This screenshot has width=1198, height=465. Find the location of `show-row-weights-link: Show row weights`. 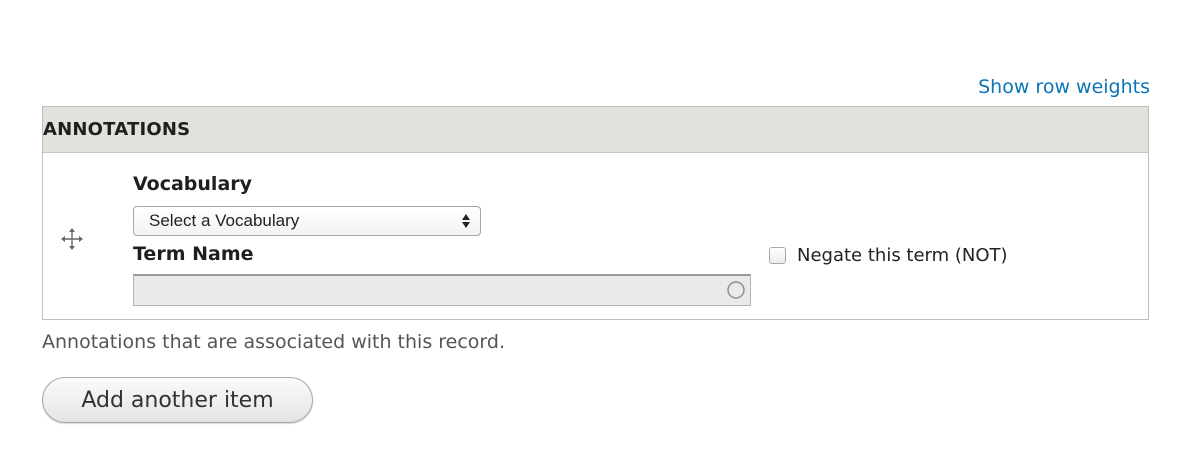

show-row-weights-link: Show row weights is located at coordinates (1064, 87).